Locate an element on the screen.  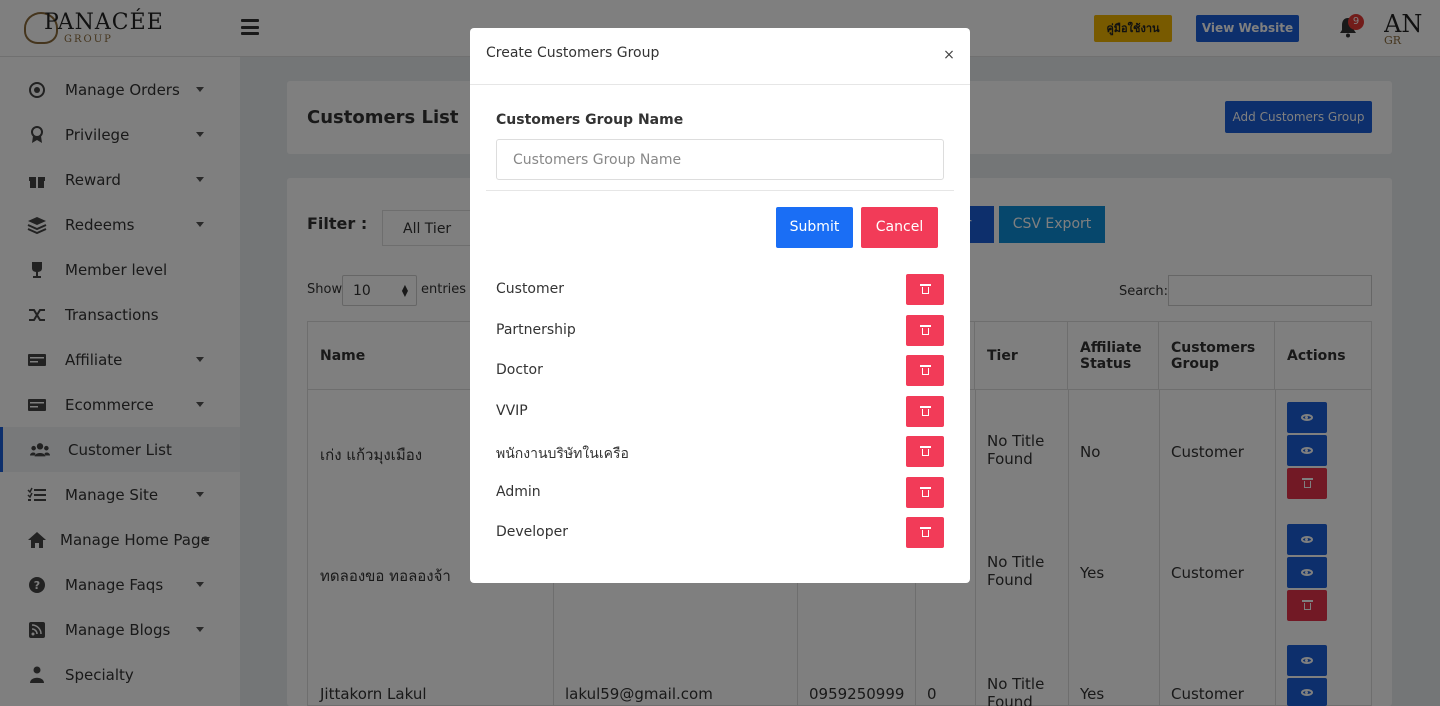
group-name: พนักงานบริษัทในเครือ is located at coordinates (562, 454).